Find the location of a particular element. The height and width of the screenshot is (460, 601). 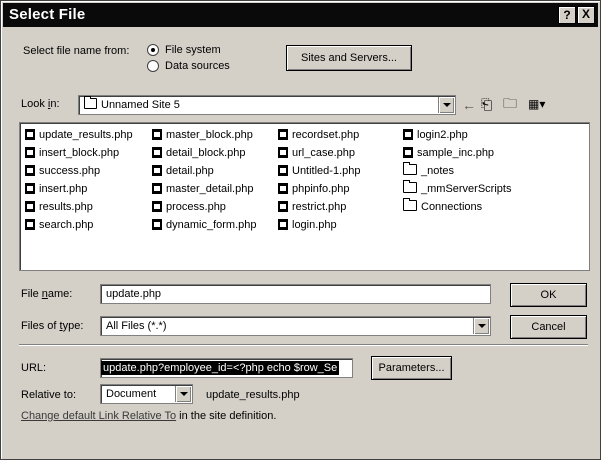

radio-data-sources-label: Data sources is located at coordinates (197, 66).